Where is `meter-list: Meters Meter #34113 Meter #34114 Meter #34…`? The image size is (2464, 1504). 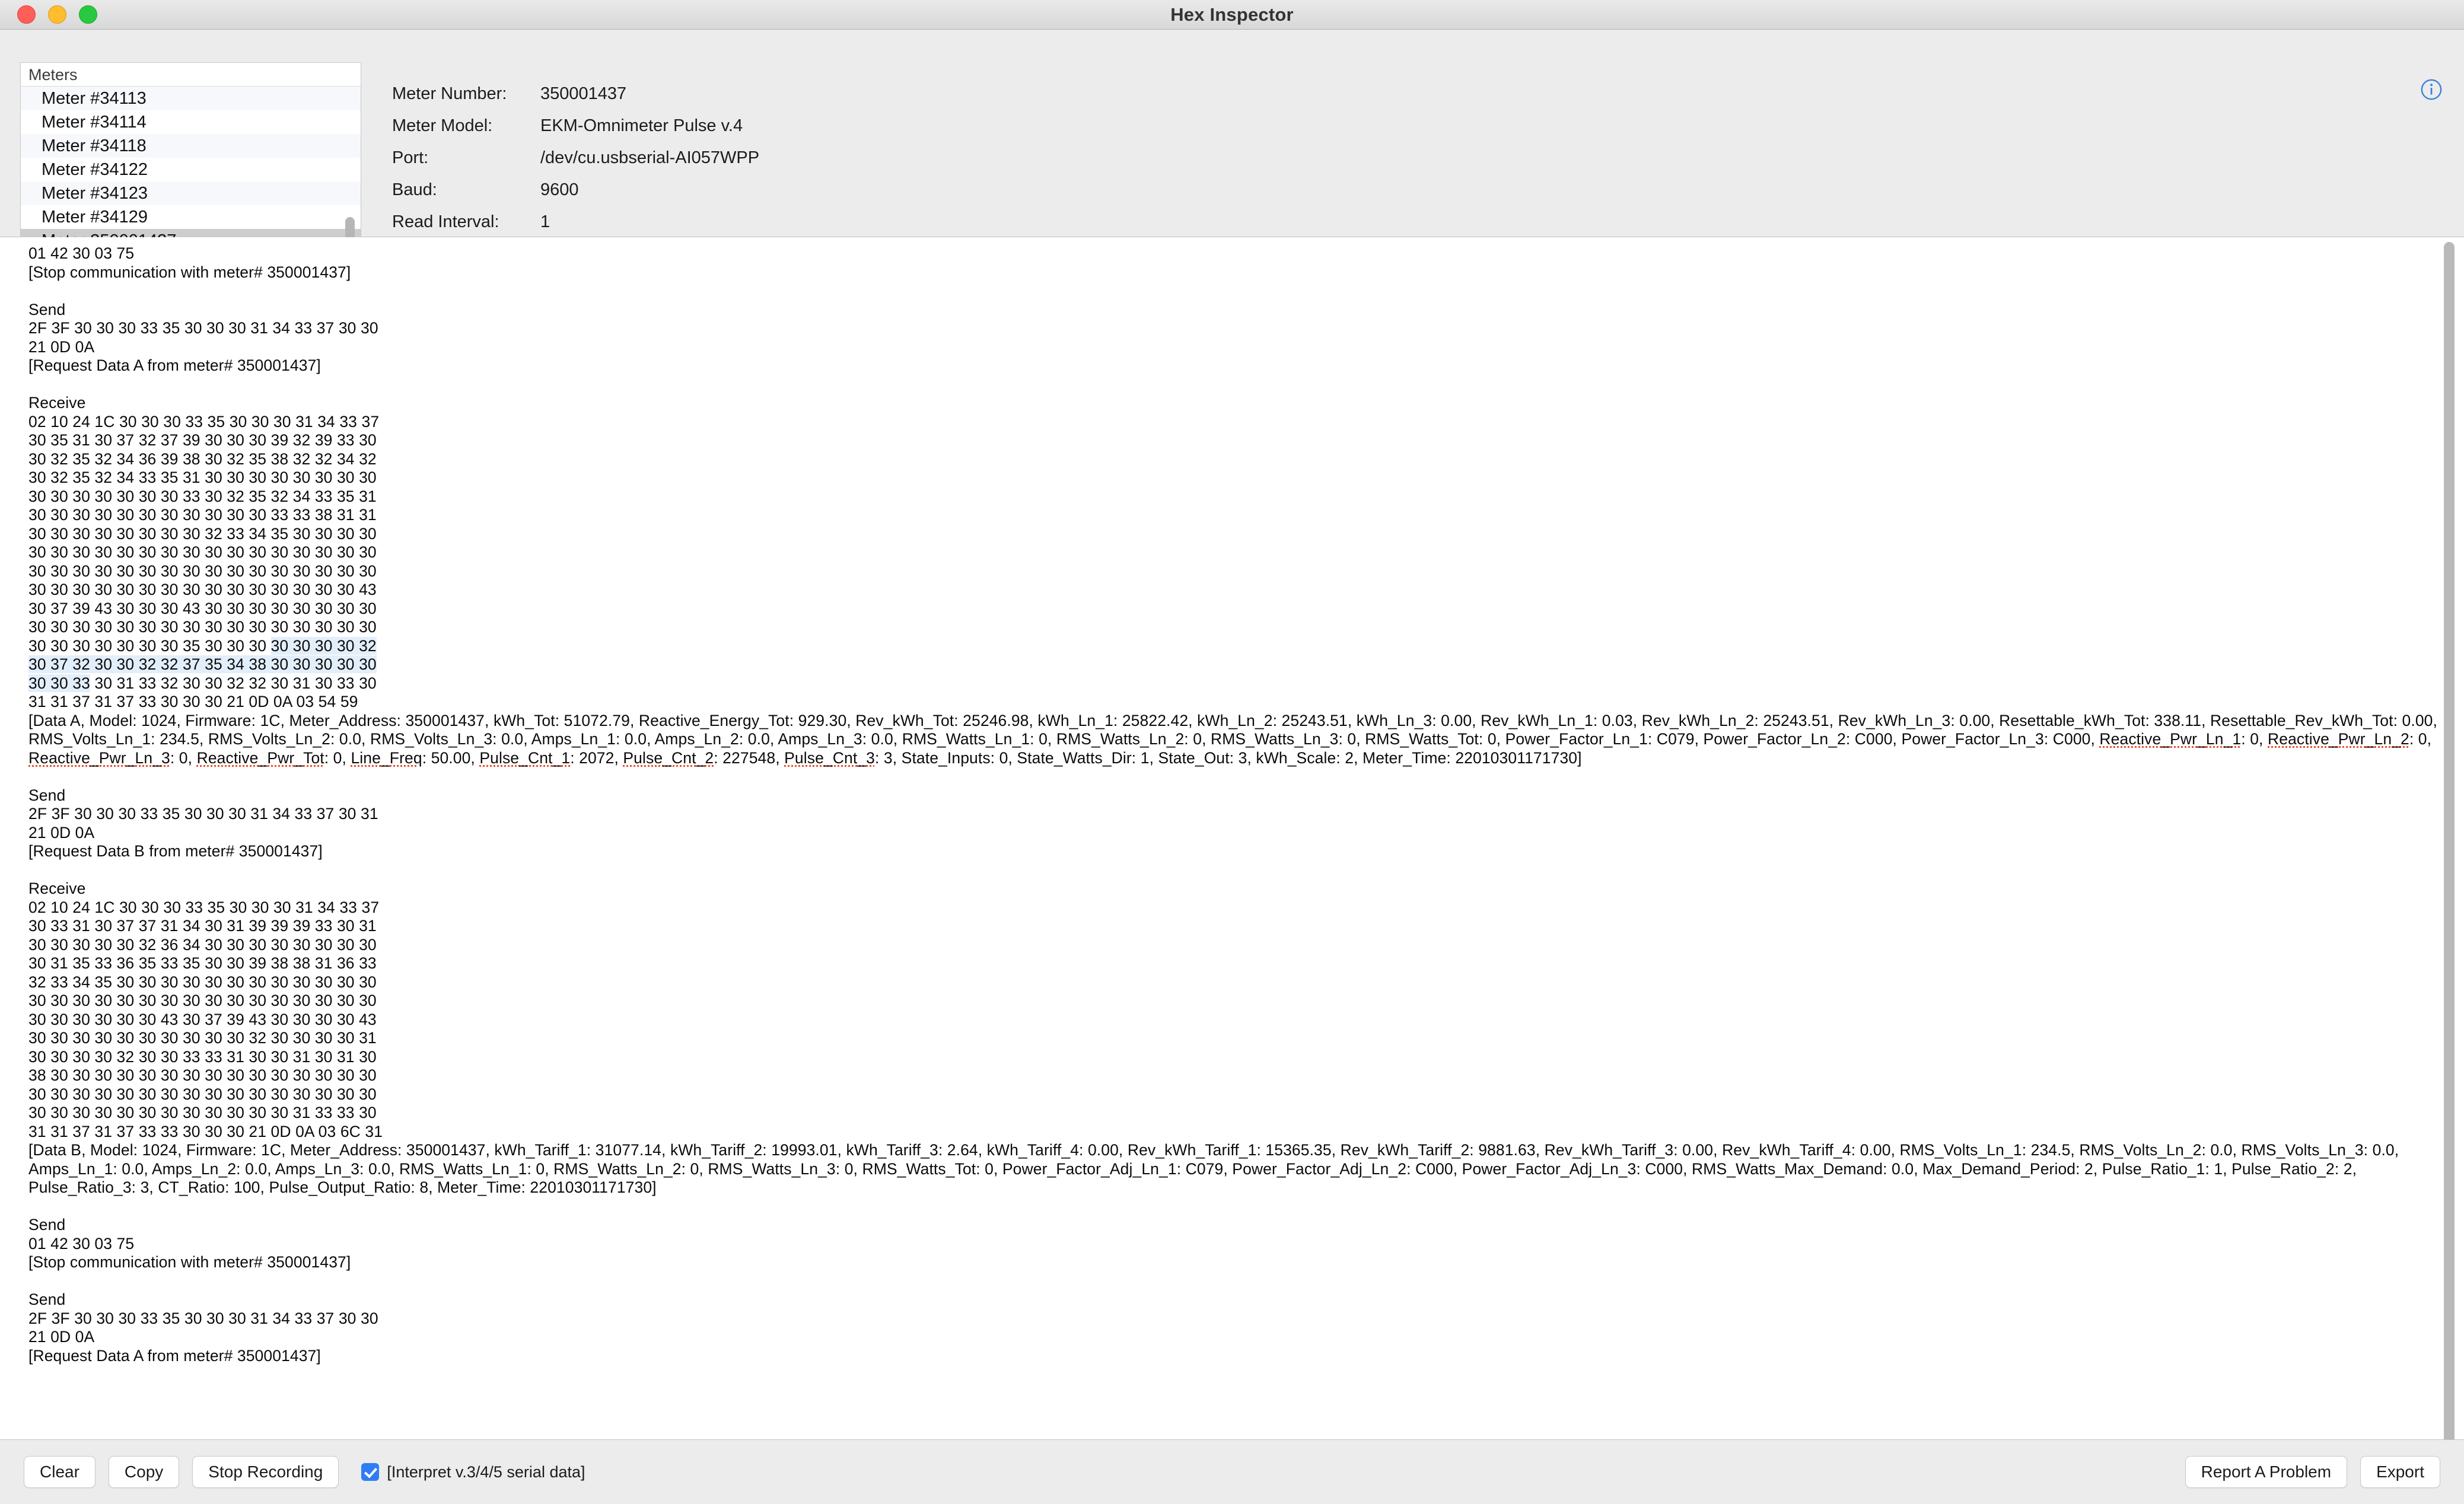 meter-list: Meters Meter #34113 Meter #34114 Meter #34… is located at coordinates (190, 149).